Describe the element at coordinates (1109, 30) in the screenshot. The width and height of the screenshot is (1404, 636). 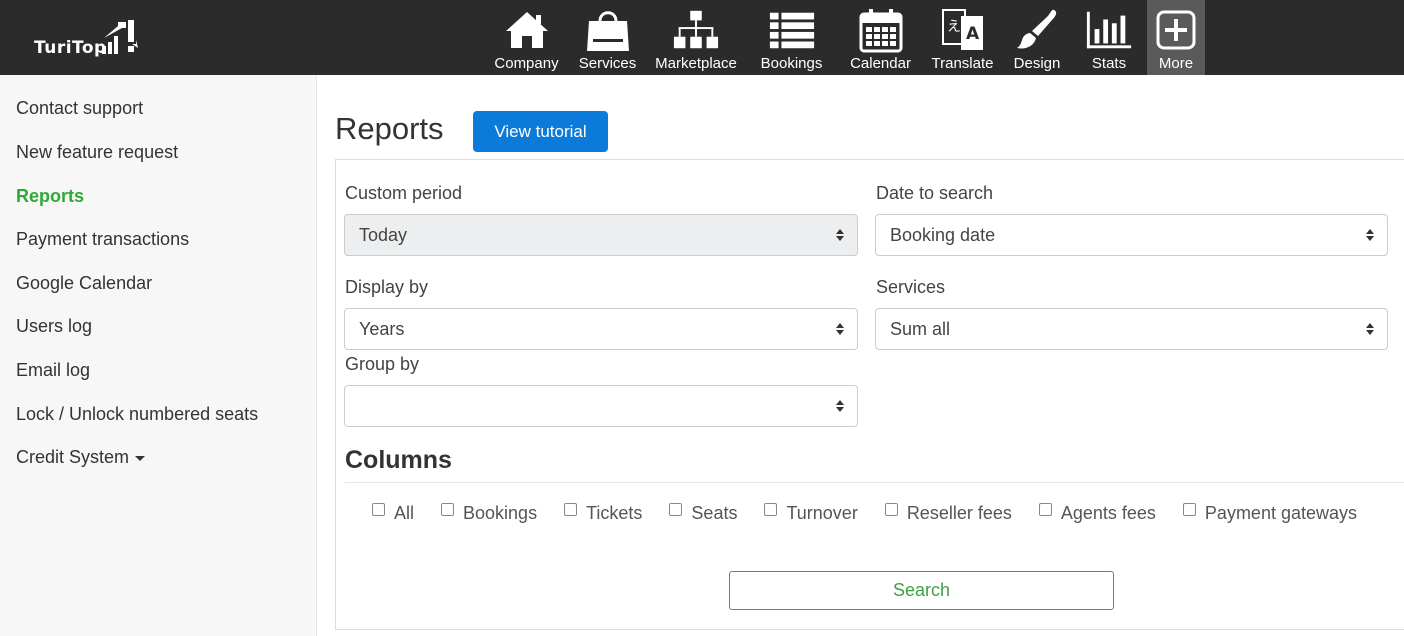
I see `bar-chart-icon` at that location.